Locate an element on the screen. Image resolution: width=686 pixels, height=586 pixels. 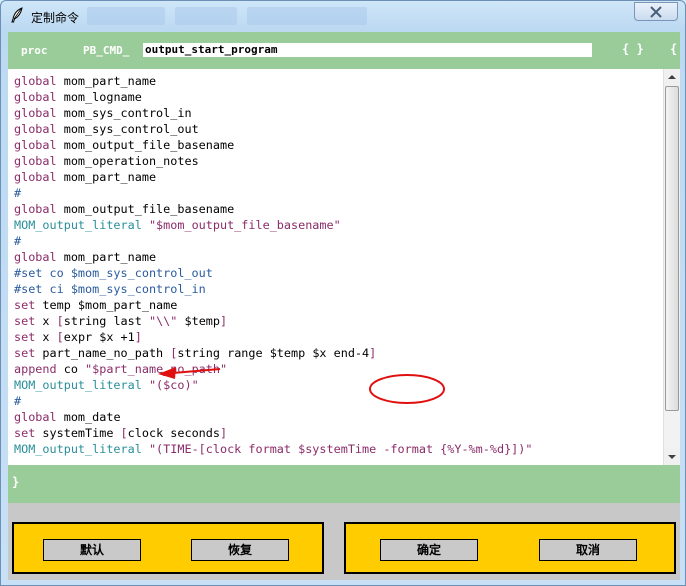
code-line: set x [string last "\\" $temp] is located at coordinates (120, 321).